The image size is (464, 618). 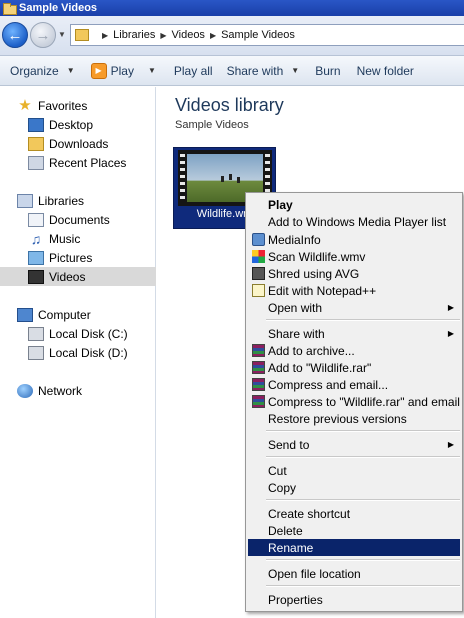 What do you see at coordinates (193, 70) in the screenshot?
I see `play-all-label: Play all` at bounding box center [193, 70].